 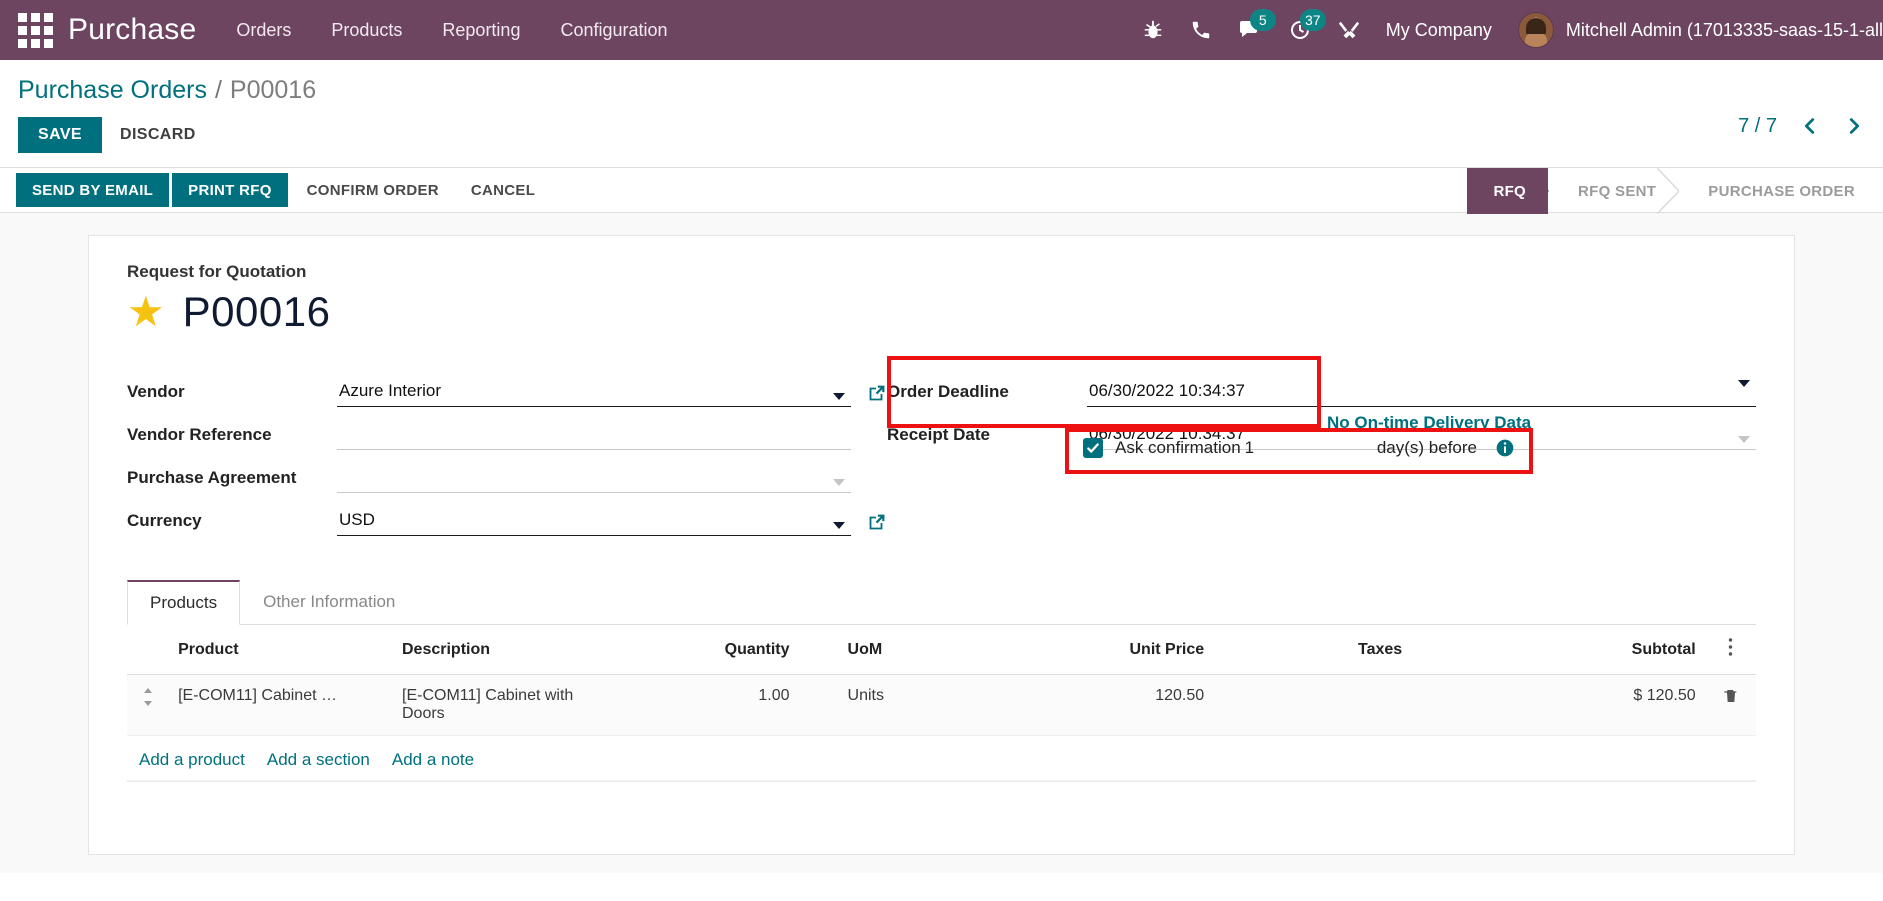 I want to click on add-a-product-link: Add a product, so click(x=192, y=760).